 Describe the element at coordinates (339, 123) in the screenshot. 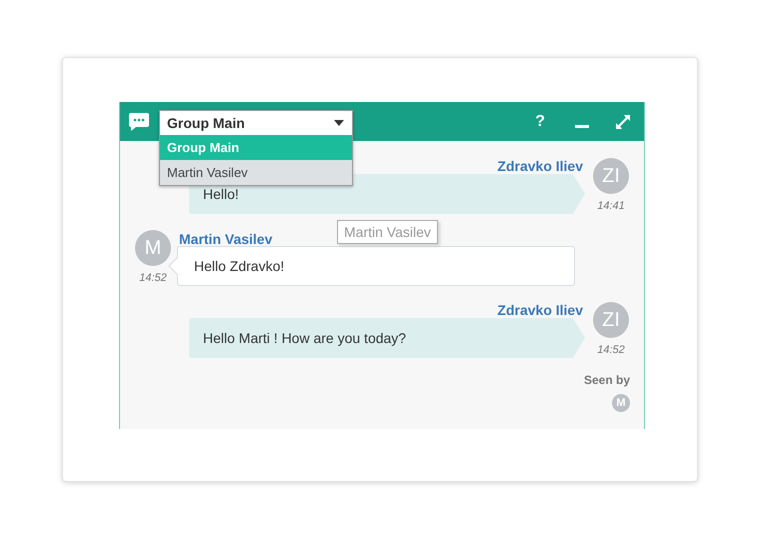

I see `caret-icon` at that location.